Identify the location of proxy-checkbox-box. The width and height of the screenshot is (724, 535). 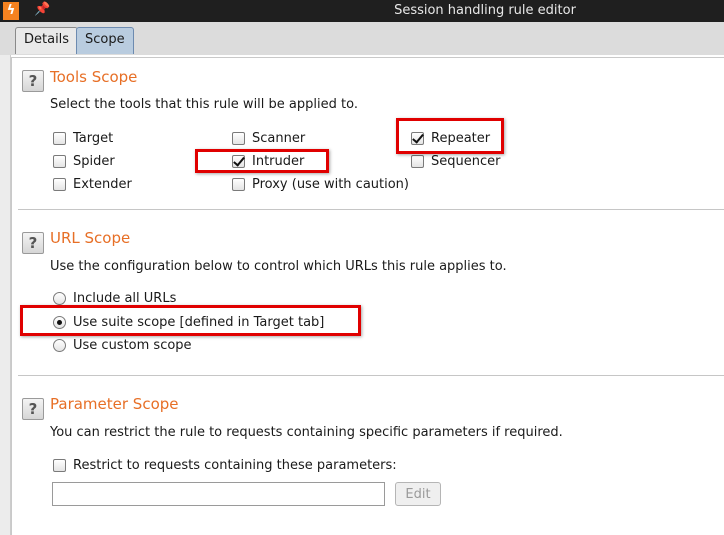
(238, 184).